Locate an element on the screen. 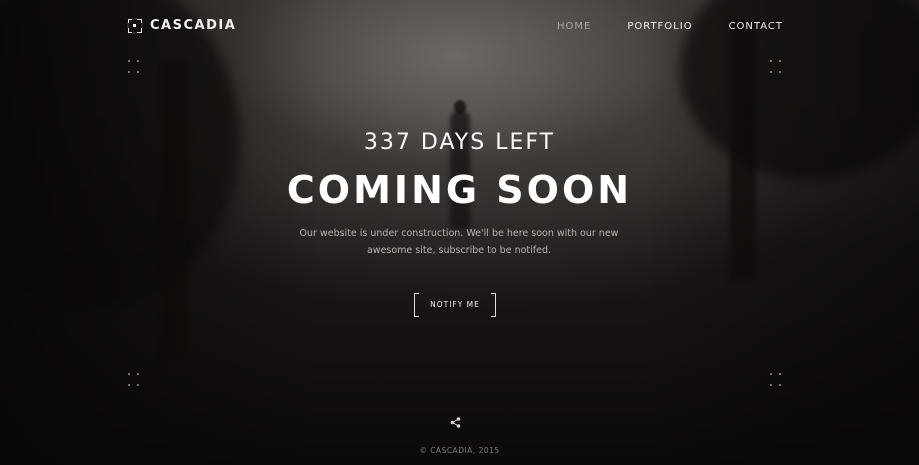  main-nav: HOME PORTFOLIO CONTACT is located at coordinates (652, 26).